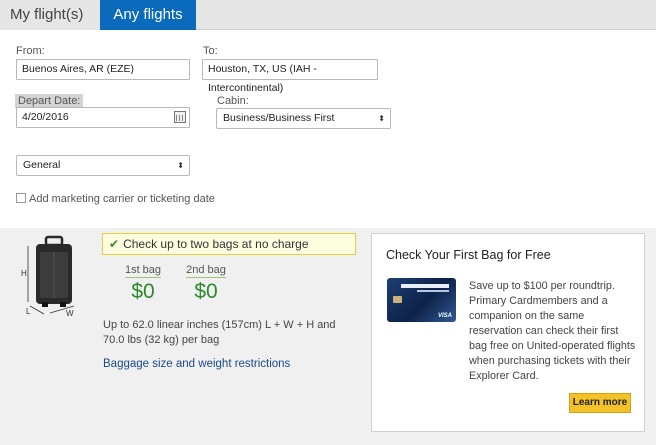  What do you see at coordinates (24, 273) in the screenshot?
I see `height-label: H` at bounding box center [24, 273].